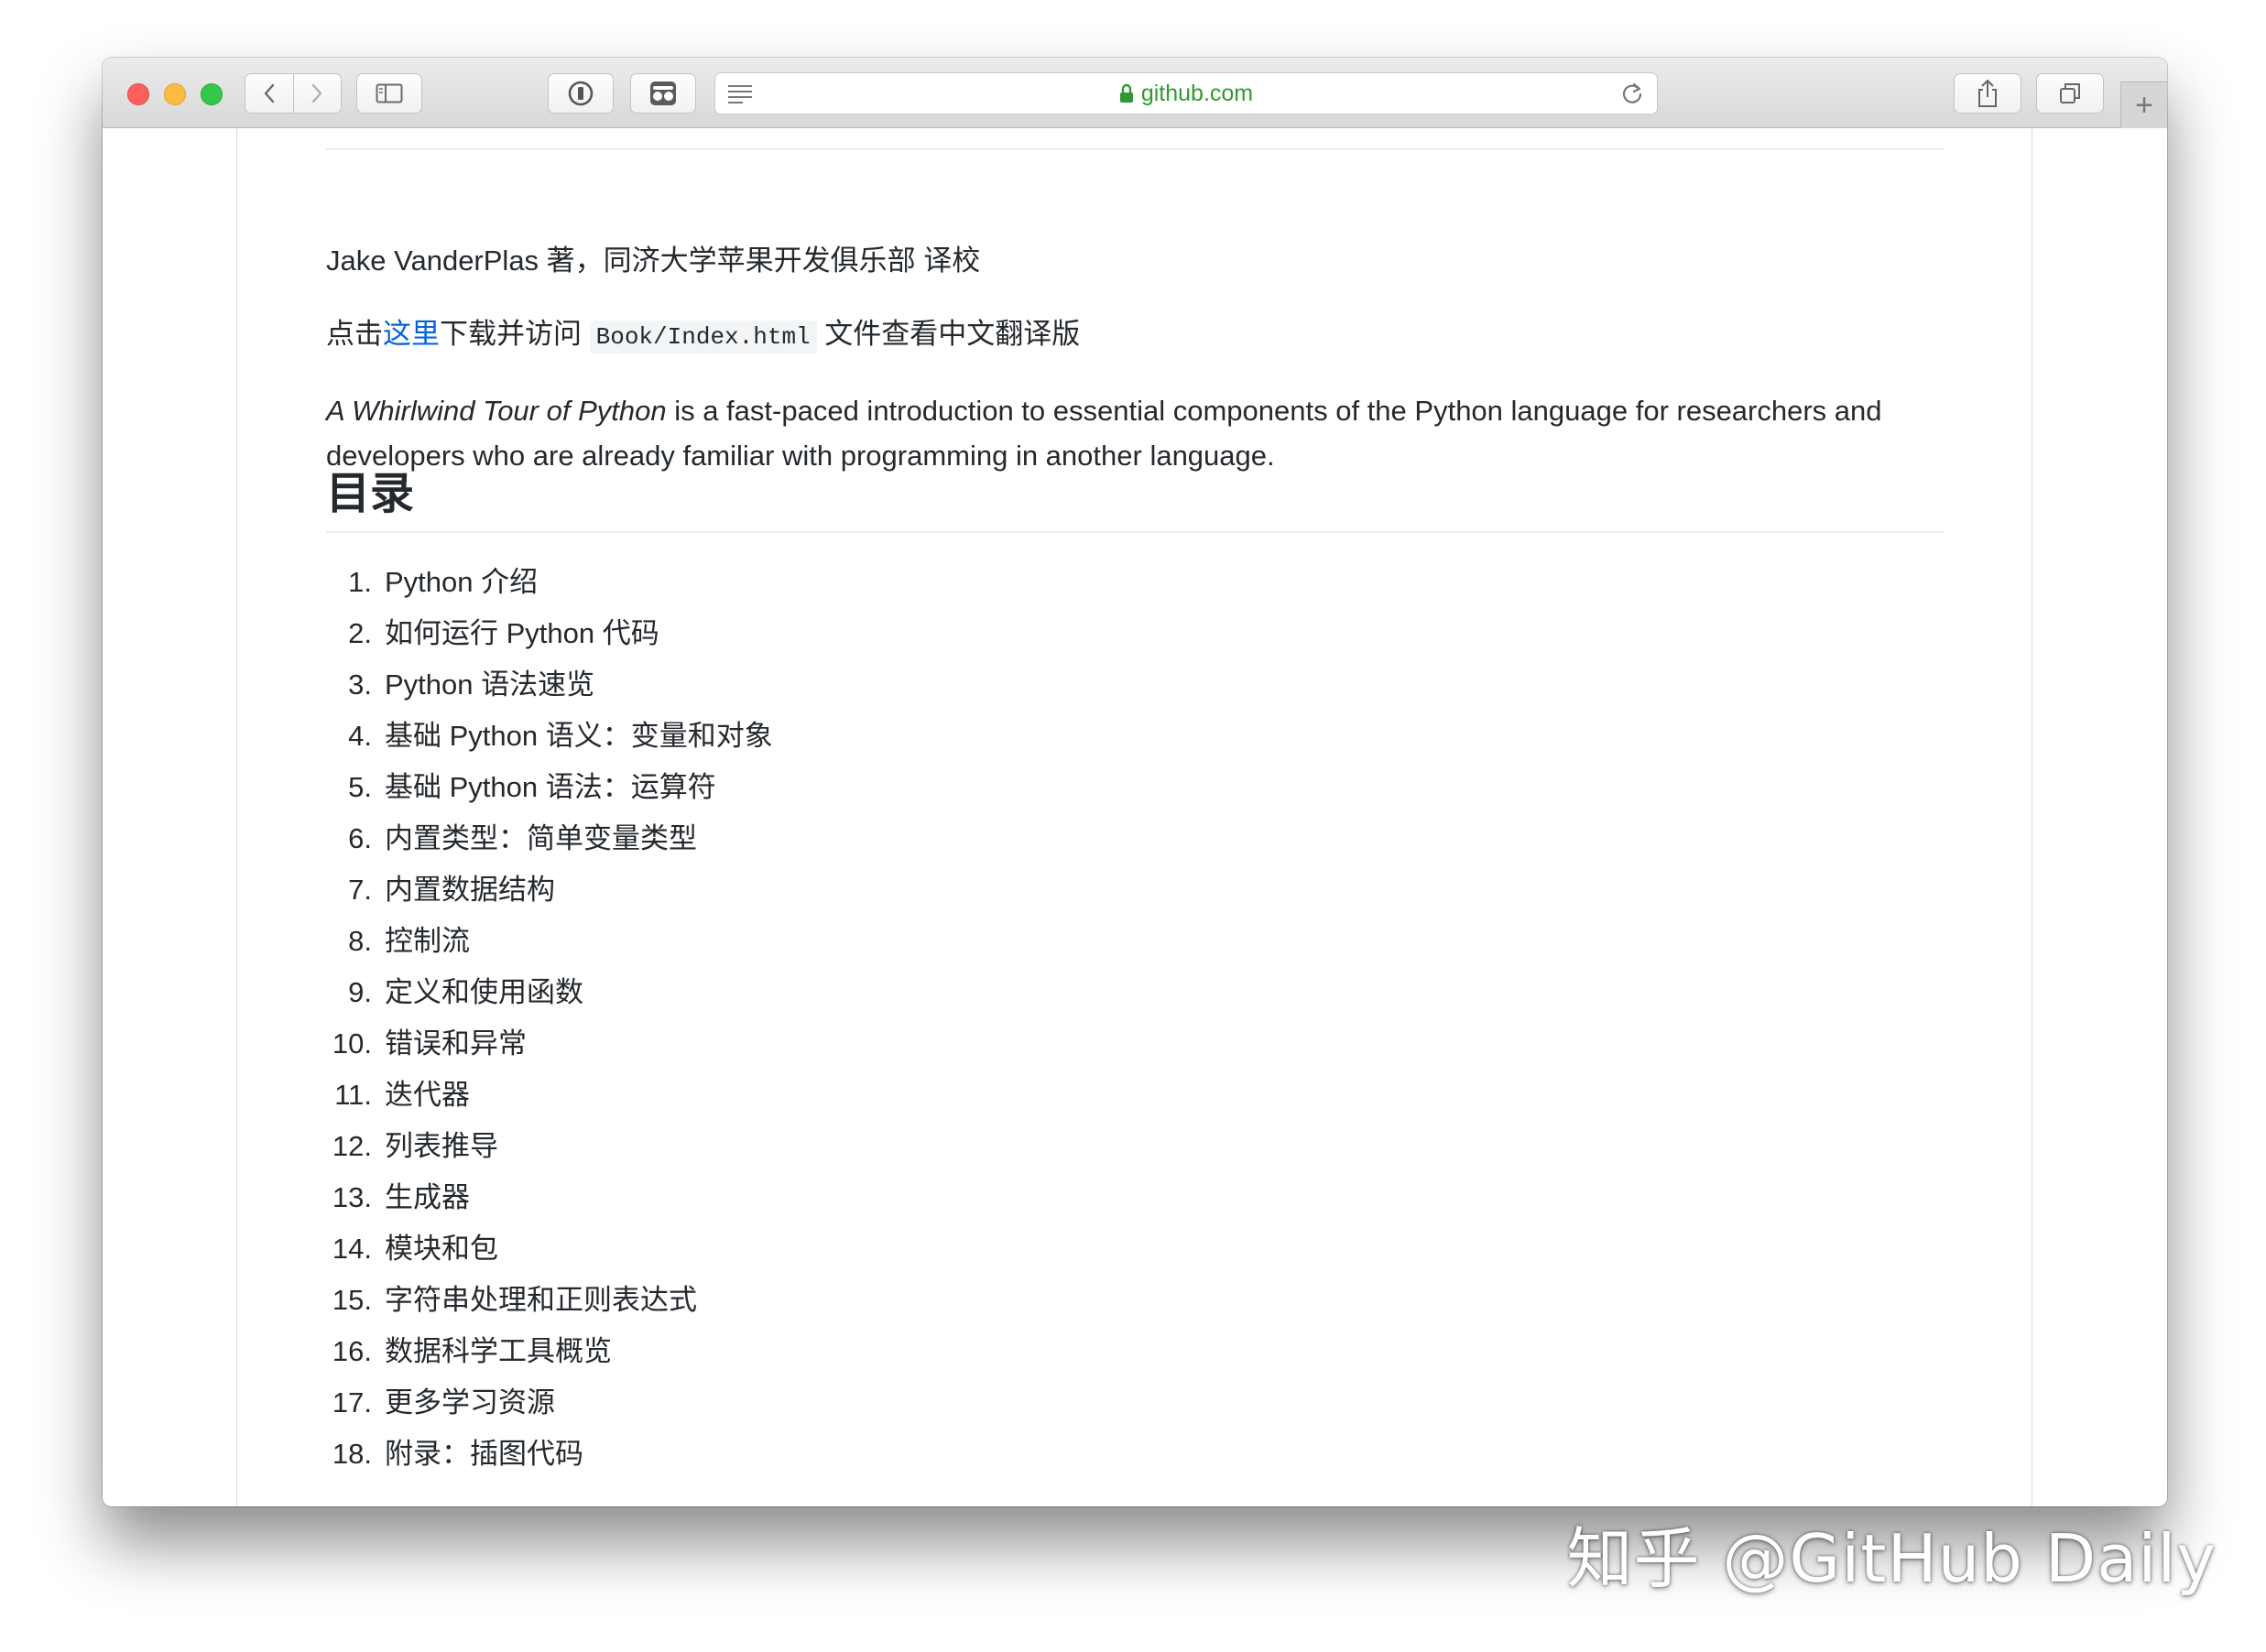 The height and width of the screenshot is (1652, 2266). I want to click on download-middle: 下载并访问, so click(515, 334).